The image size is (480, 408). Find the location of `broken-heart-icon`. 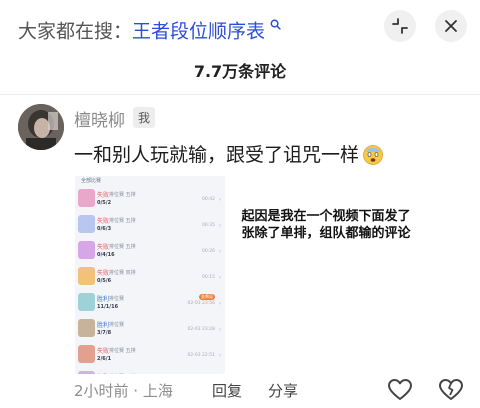

broken-heart-icon is located at coordinates (451, 389).